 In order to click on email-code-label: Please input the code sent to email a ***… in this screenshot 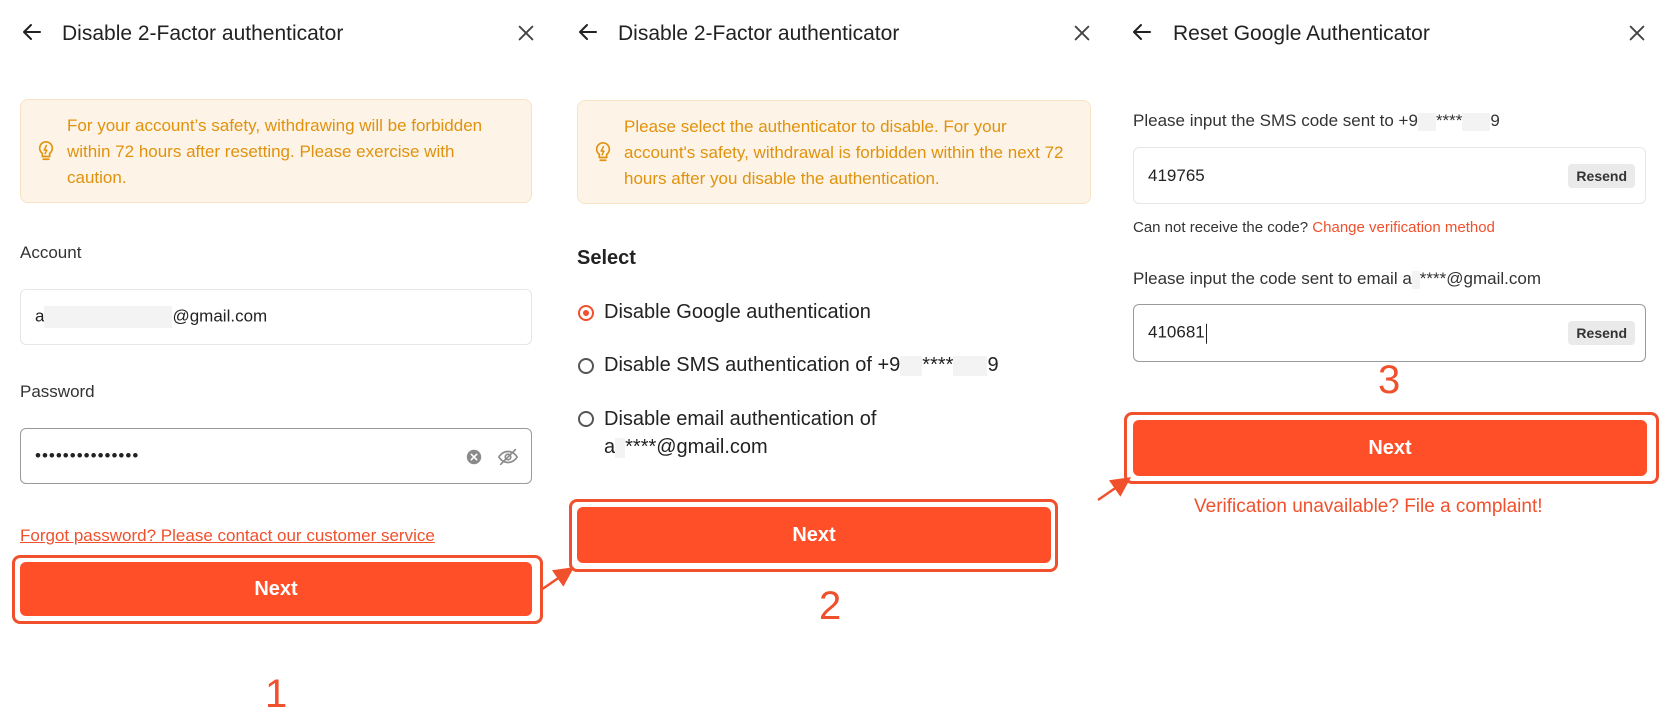, I will do `click(1337, 279)`.